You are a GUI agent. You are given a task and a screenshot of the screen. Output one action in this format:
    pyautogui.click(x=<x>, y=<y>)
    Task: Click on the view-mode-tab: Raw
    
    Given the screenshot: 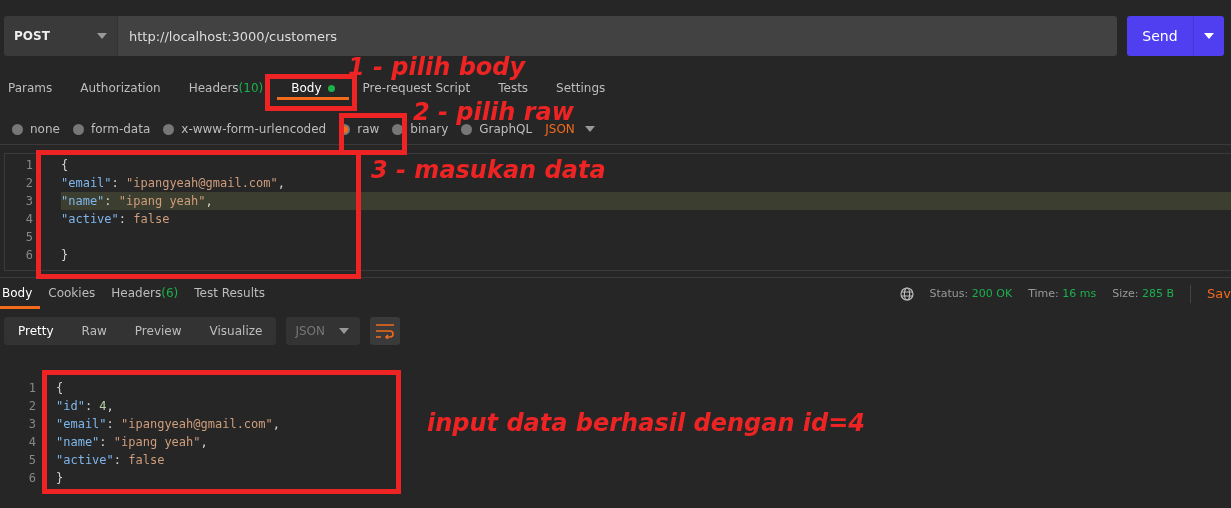 What is the action you would take?
    pyautogui.click(x=94, y=331)
    